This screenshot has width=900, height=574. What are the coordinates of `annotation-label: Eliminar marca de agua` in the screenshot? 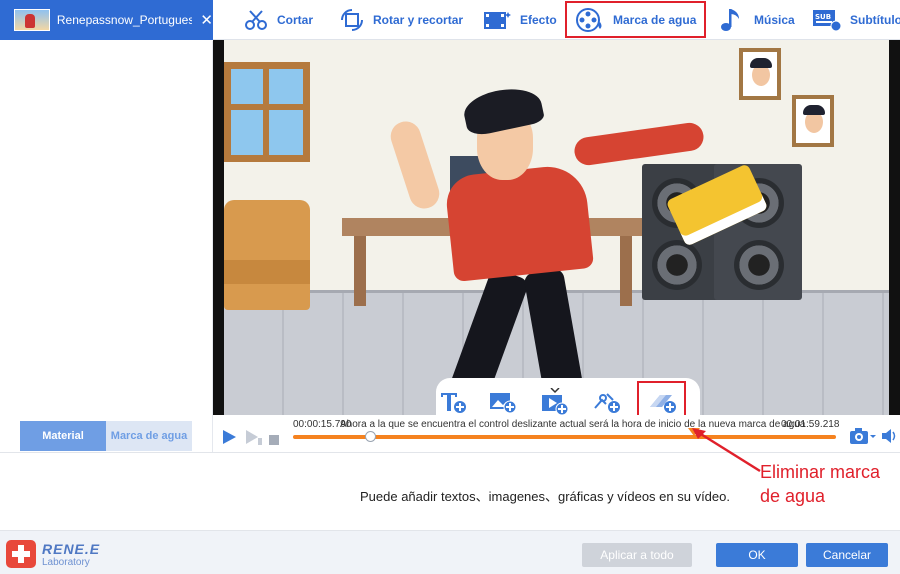 It's located at (820, 484).